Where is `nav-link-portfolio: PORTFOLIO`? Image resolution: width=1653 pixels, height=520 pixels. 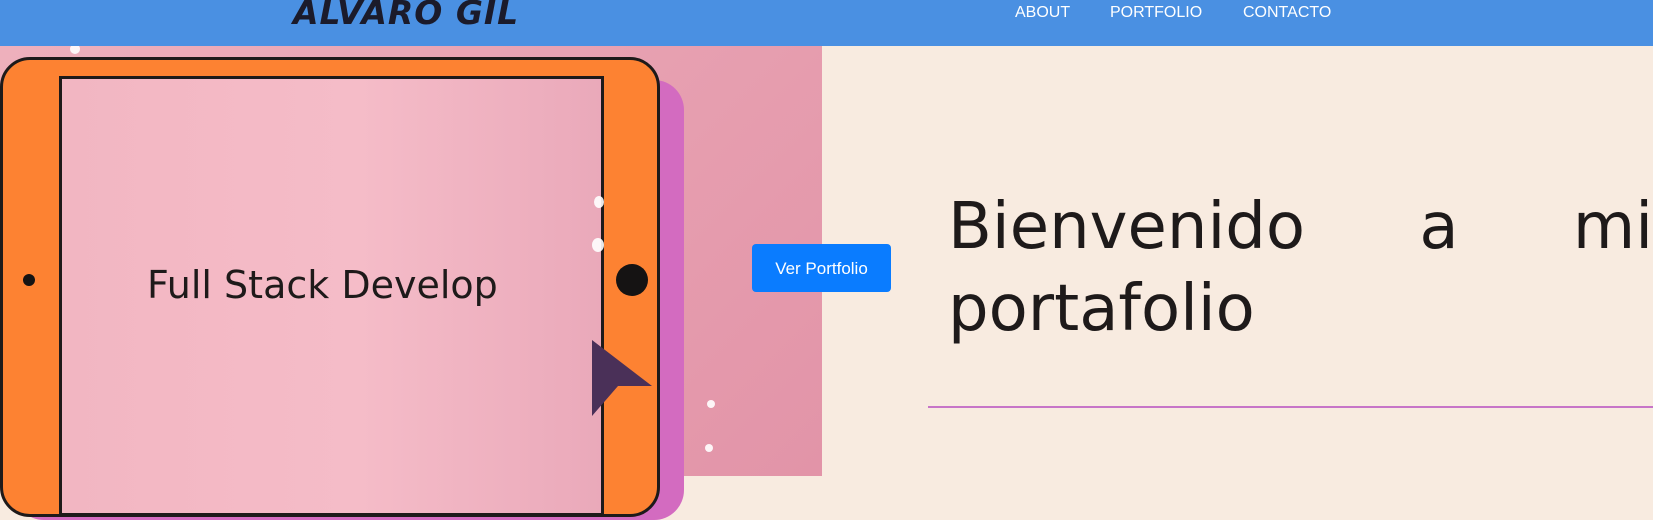 nav-link-portfolio: PORTFOLIO is located at coordinates (1156, 13).